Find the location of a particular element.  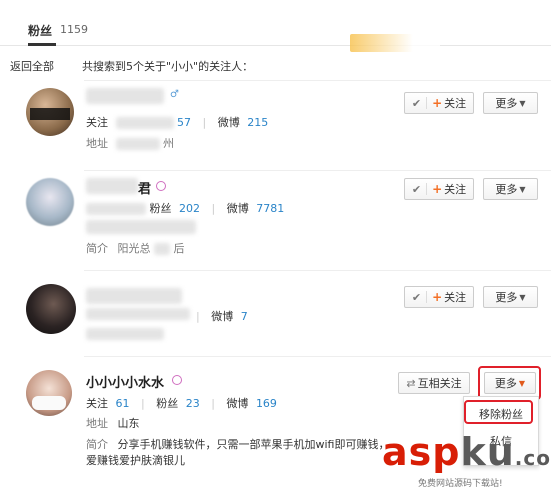

mutual-follow-button: ⇄ 互相关注 is located at coordinates (434, 383).